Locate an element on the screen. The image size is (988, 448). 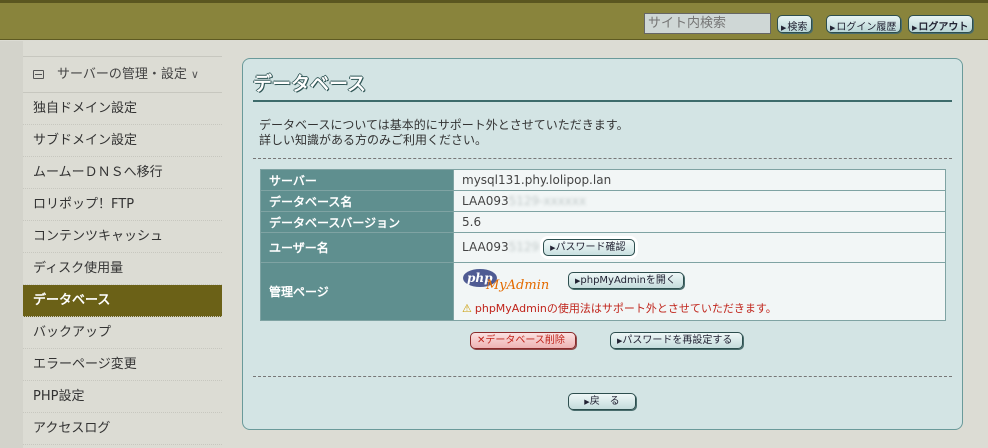
server-label: サーバー is located at coordinates (357, 180).